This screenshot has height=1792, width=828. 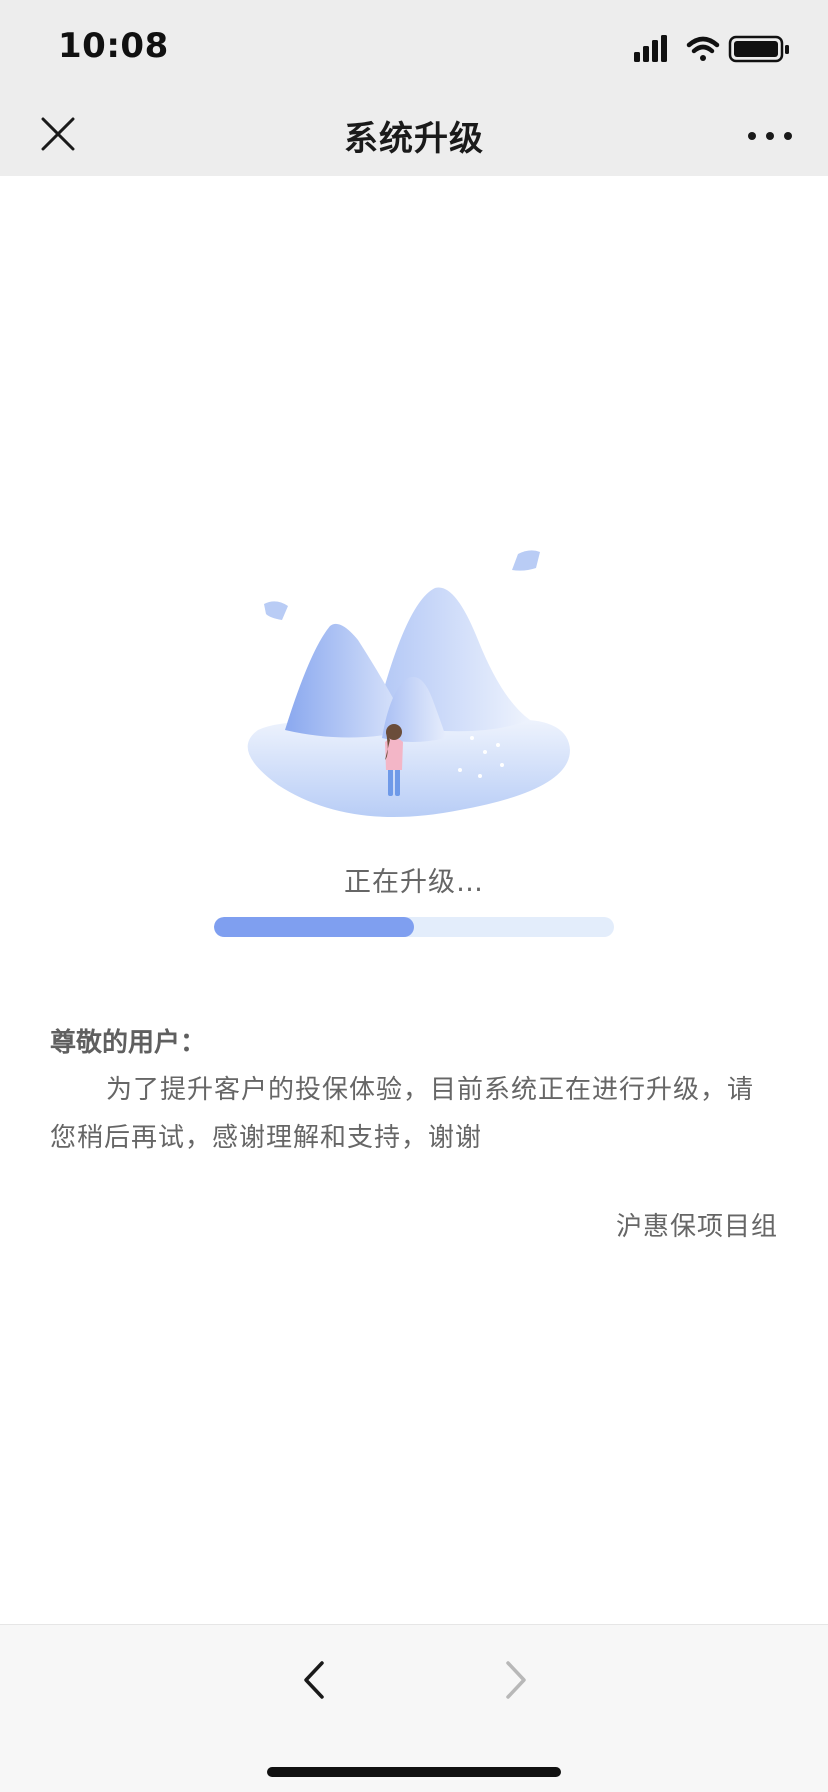 What do you see at coordinates (315, 1680) in the screenshot?
I see `chevron-left-icon` at bounding box center [315, 1680].